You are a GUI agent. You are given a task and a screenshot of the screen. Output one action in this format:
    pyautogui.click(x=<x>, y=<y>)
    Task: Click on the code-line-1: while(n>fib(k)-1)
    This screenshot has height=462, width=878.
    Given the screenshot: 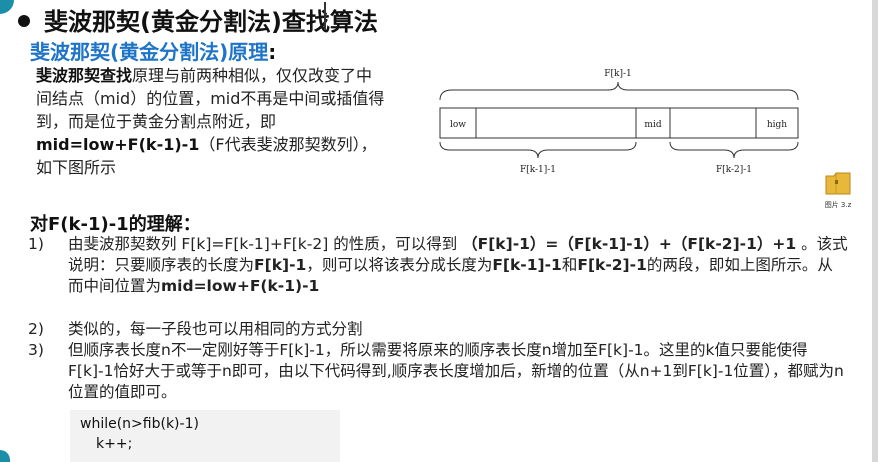 What is the action you would take?
    pyautogui.click(x=139, y=424)
    